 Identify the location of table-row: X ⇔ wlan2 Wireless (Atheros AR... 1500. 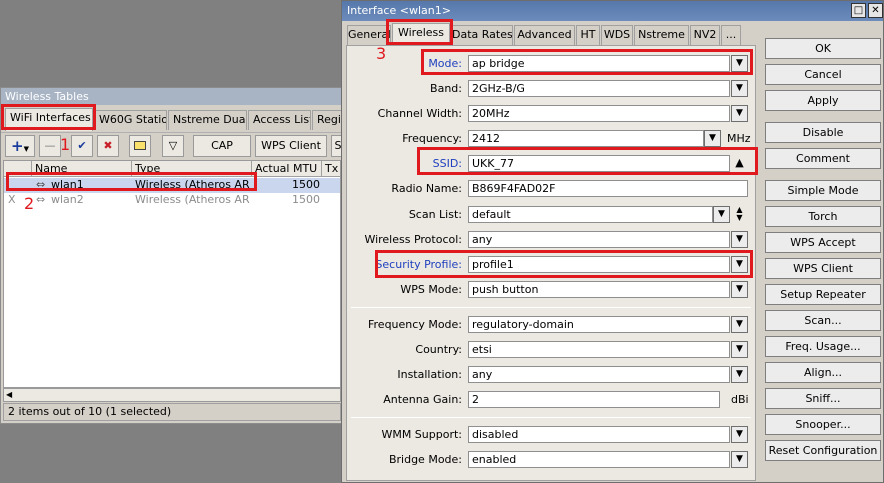
(172, 200).